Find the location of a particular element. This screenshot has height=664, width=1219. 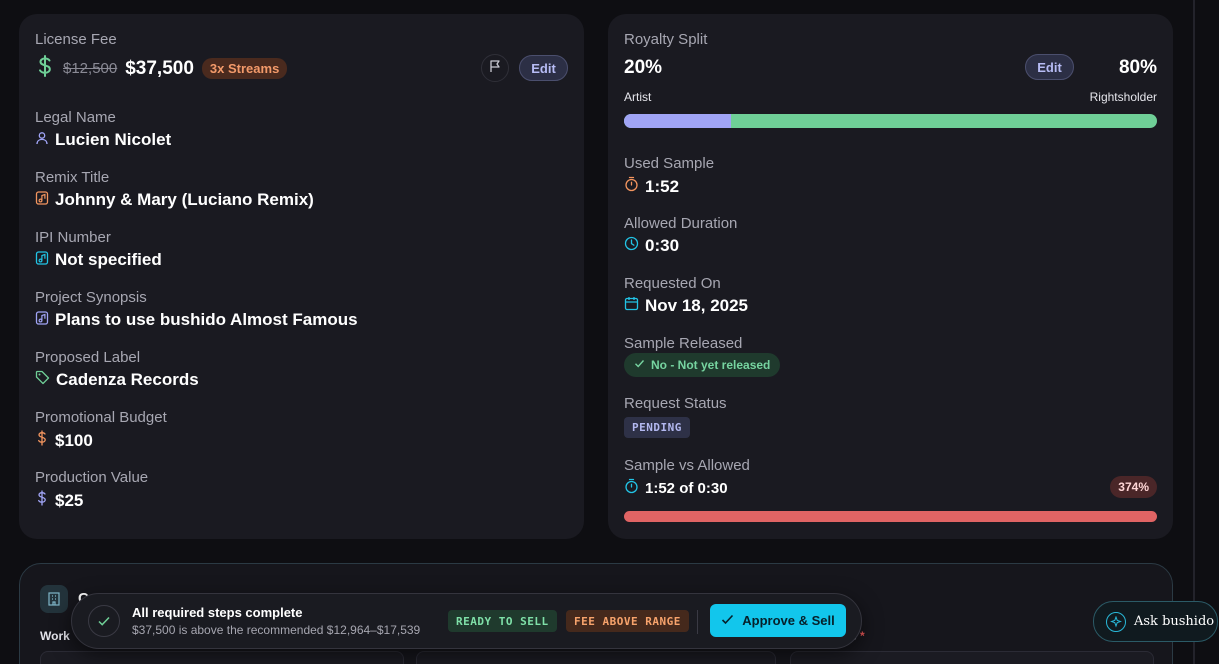

work-input is located at coordinates (222, 657).